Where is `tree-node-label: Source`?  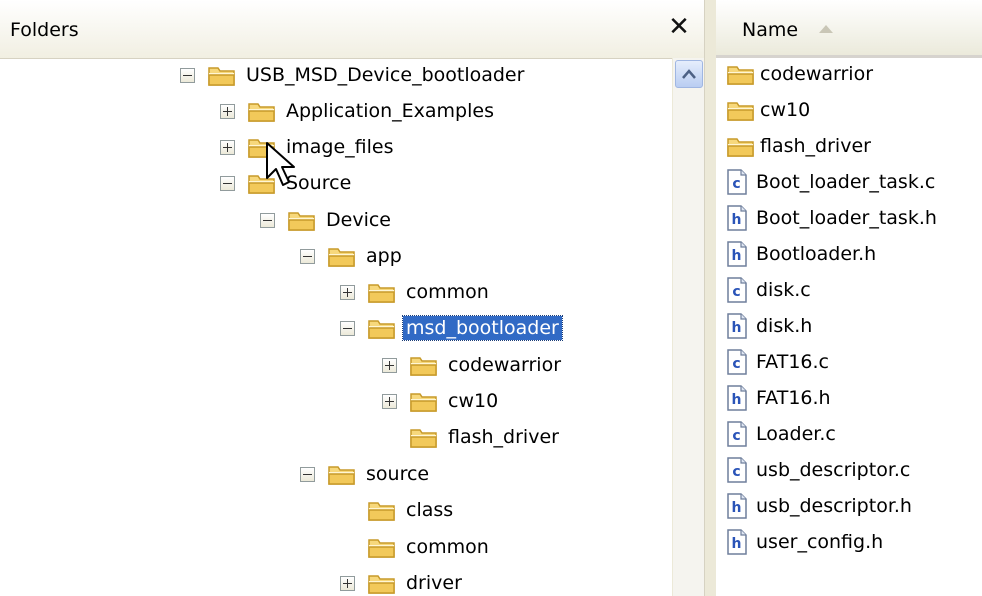 tree-node-label: Source is located at coordinates (319, 183).